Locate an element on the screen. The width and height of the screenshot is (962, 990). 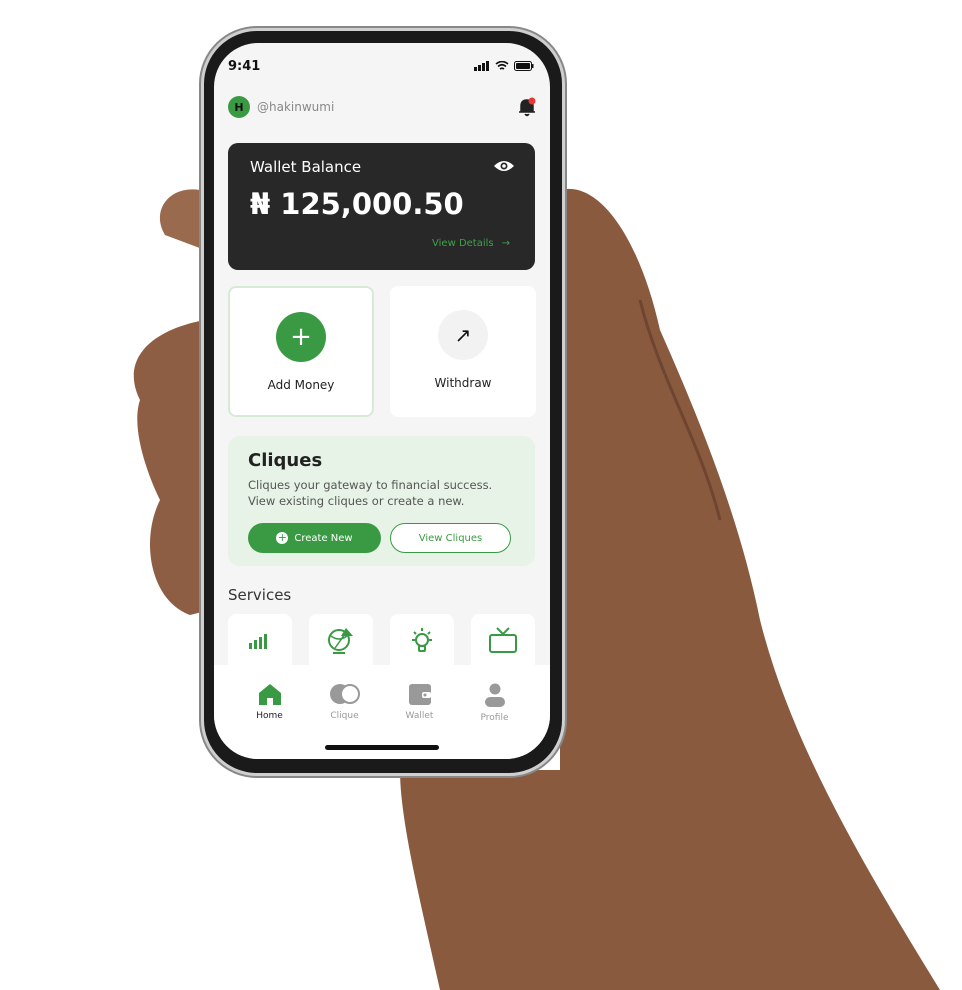
battery-icon is located at coordinates (524, 66).